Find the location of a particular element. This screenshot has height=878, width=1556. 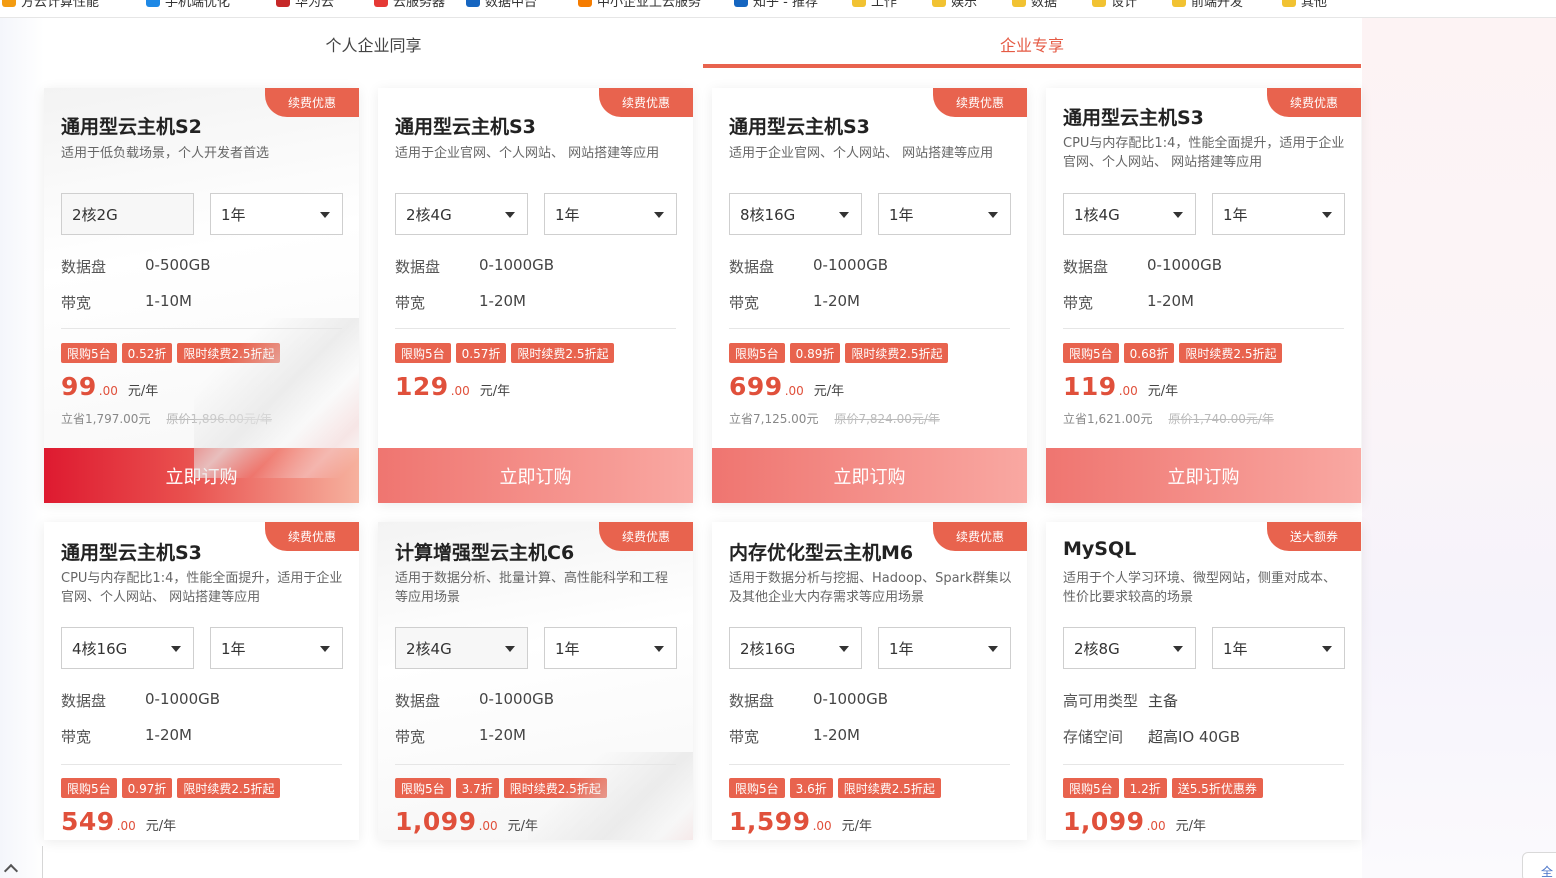

coupon-badge: 送5.5折优惠券 is located at coordinates (1217, 788).